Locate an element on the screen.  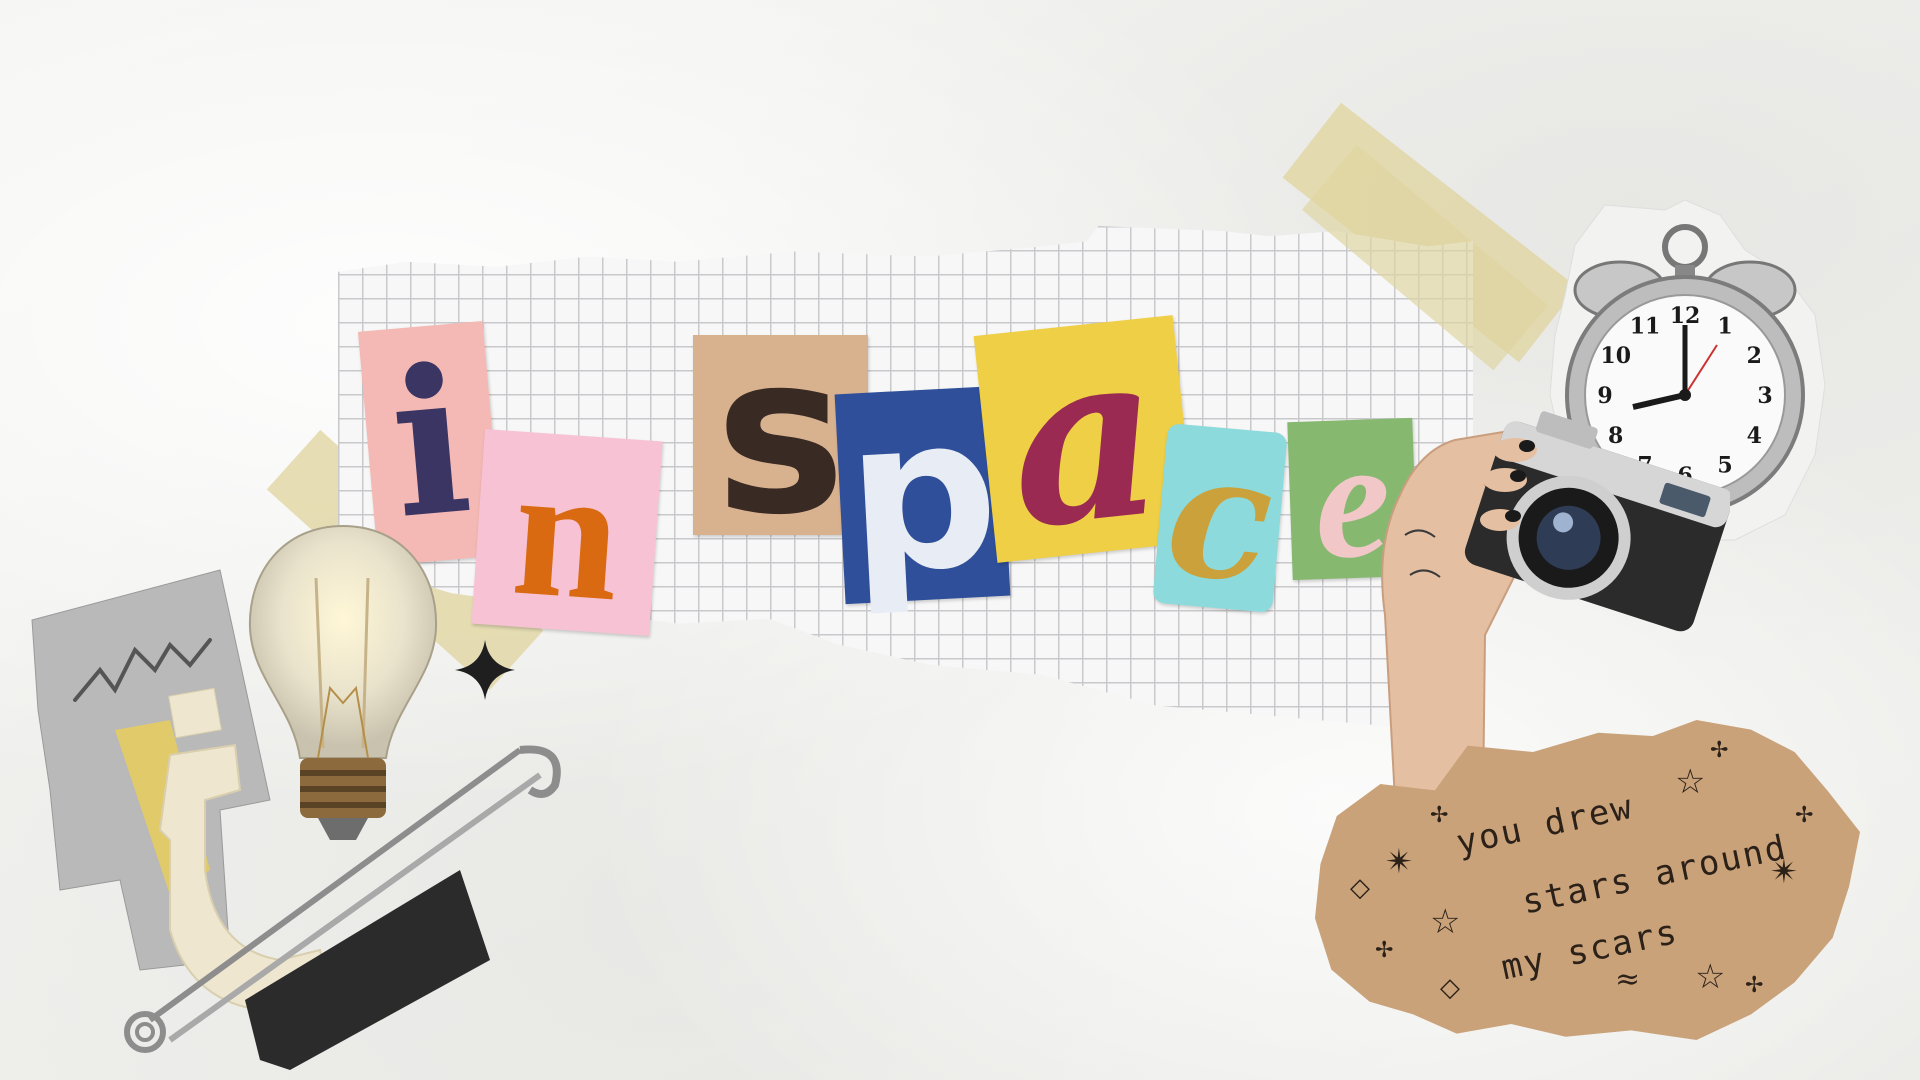
note-line-1: you drew is located at coordinates (1544, 825).